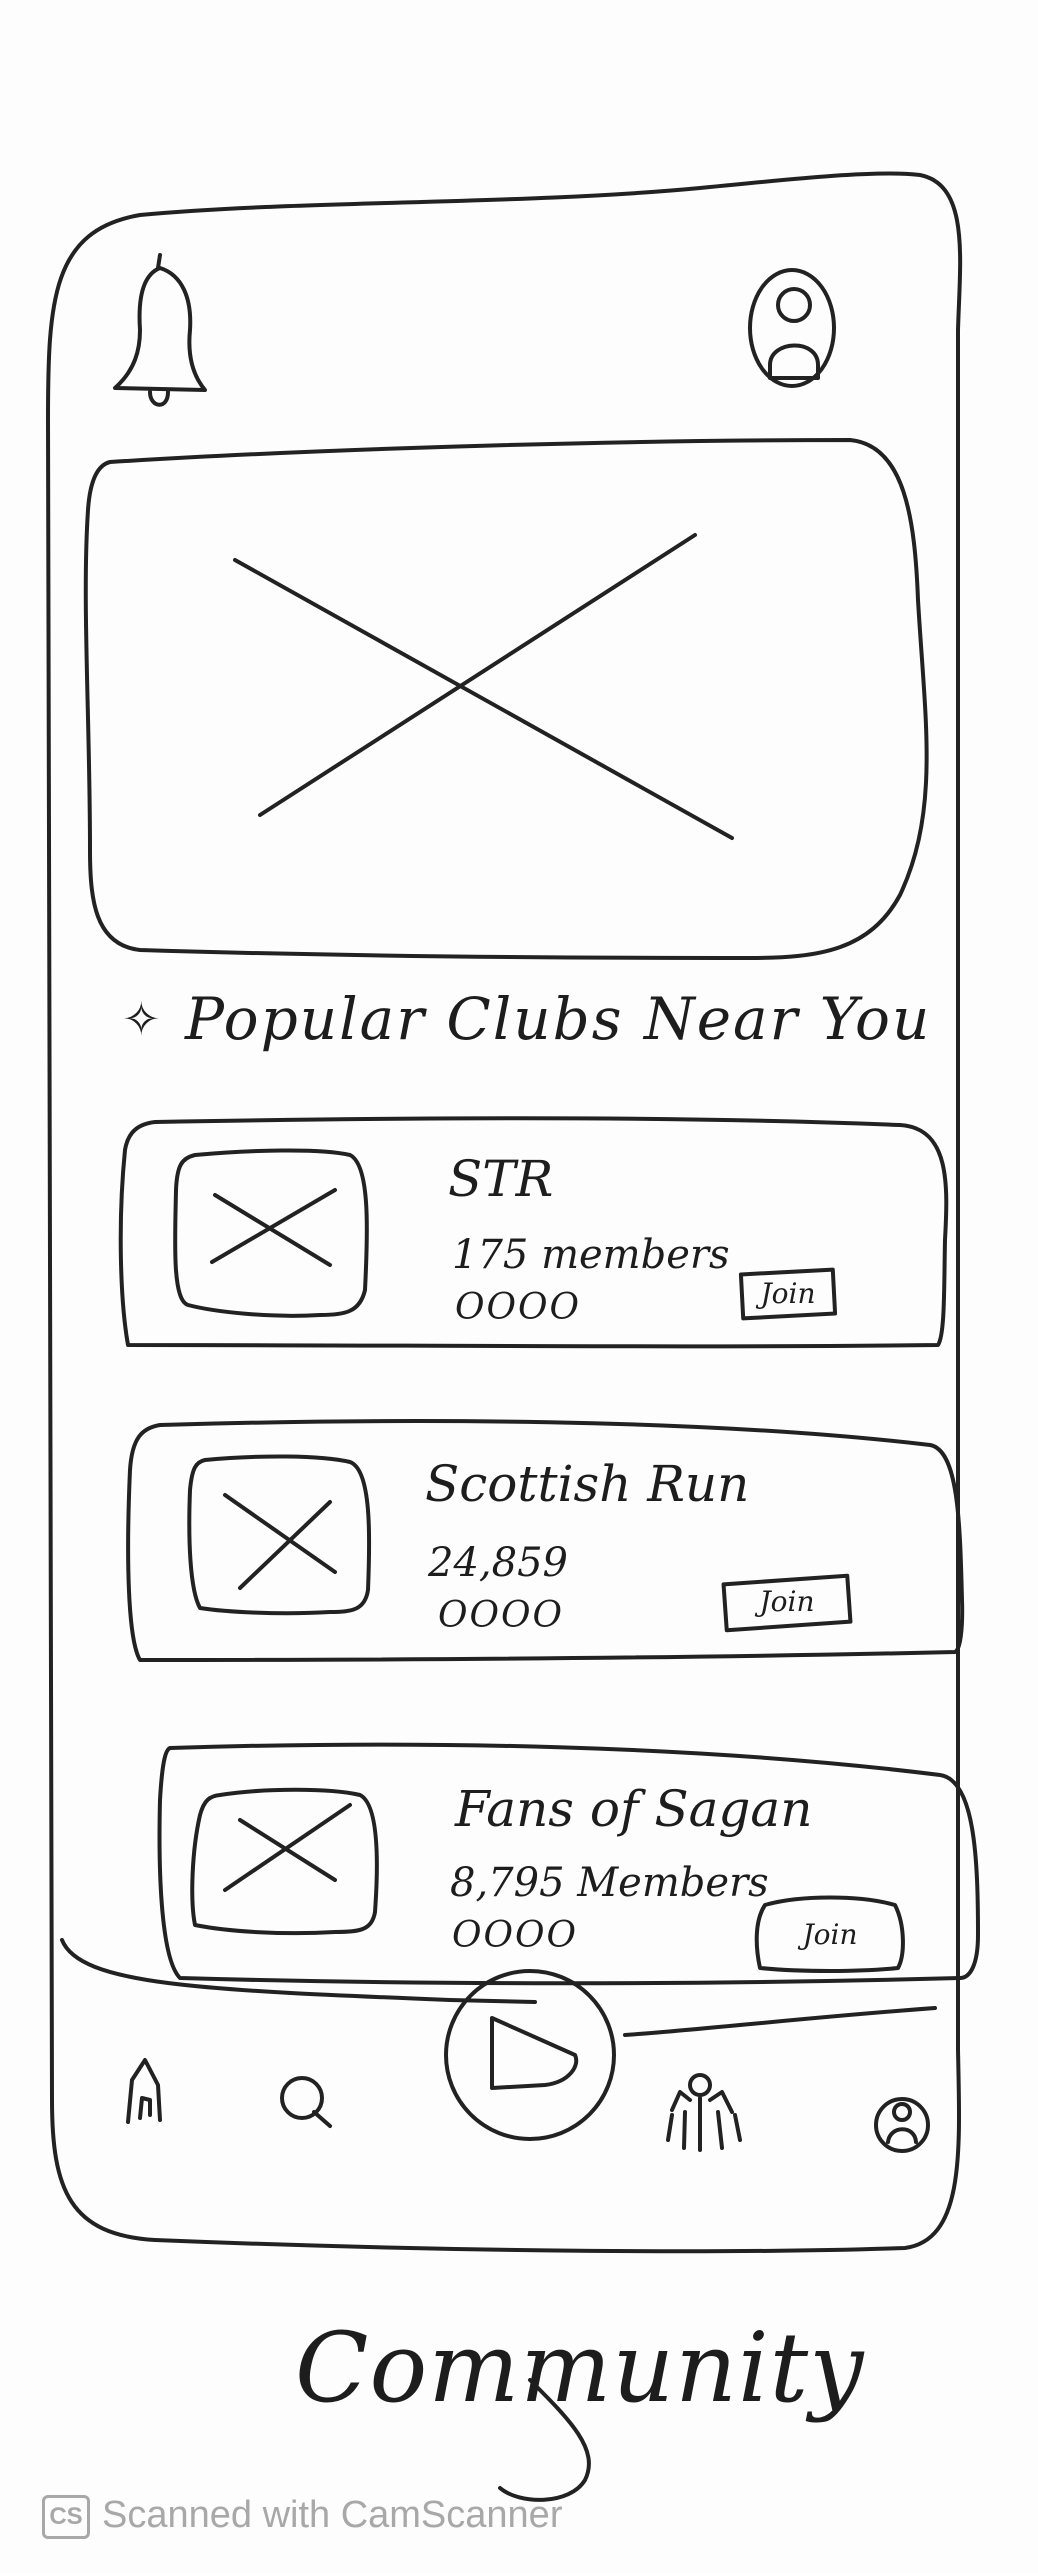  Describe the element at coordinates (306, 2102) in the screenshot. I see `search-icon` at that location.